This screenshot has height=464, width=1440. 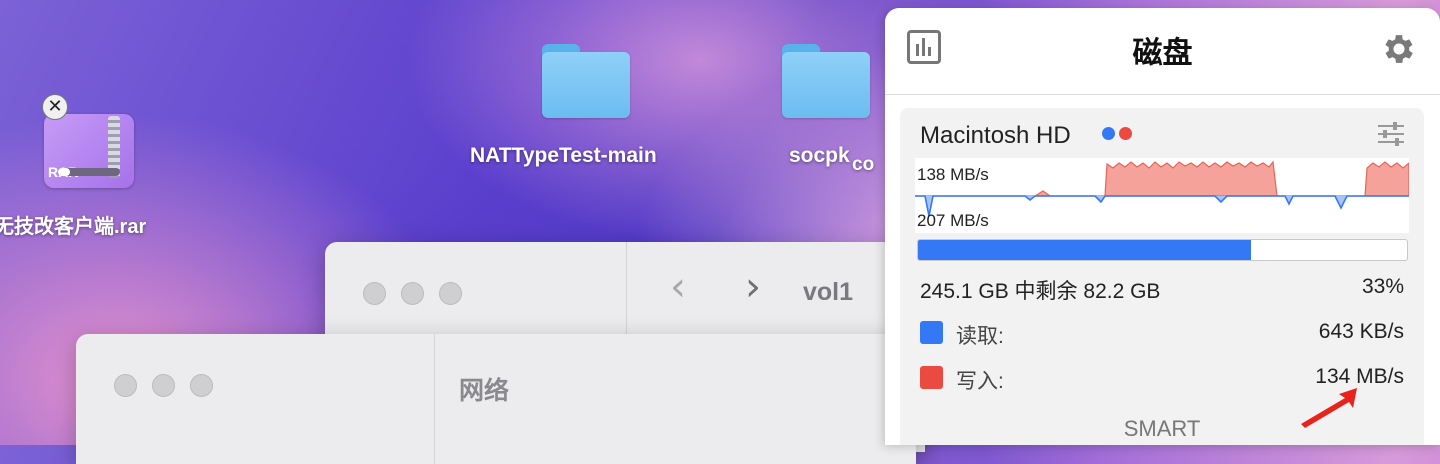 What do you see at coordinates (980, 336) in the screenshot?
I see `read-label: 读取:` at bounding box center [980, 336].